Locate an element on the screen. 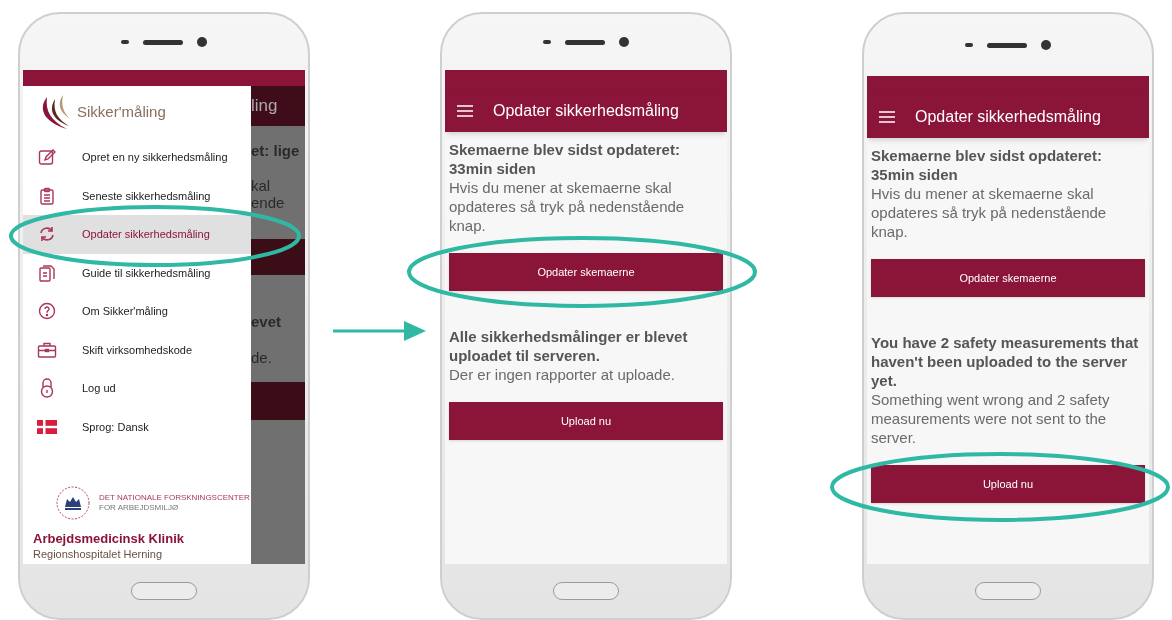  text-fragment: ende is located at coordinates (268, 202).